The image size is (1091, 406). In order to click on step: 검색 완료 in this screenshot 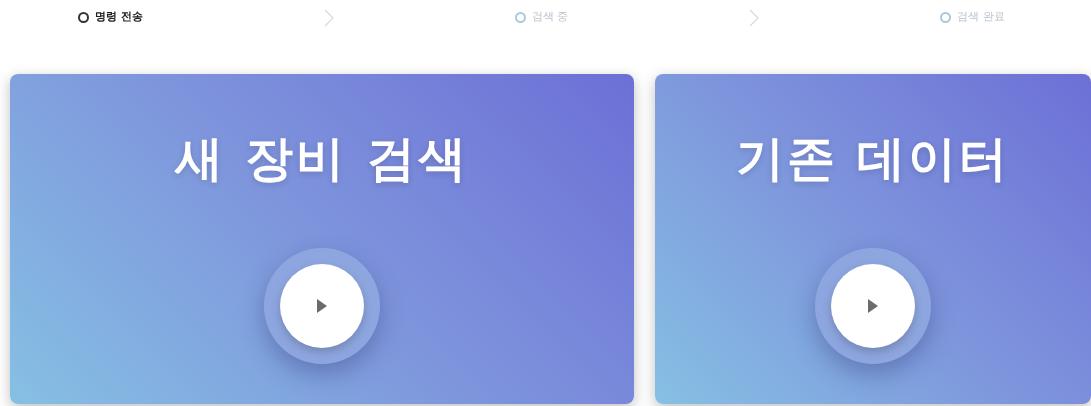, I will do `click(972, 17)`.